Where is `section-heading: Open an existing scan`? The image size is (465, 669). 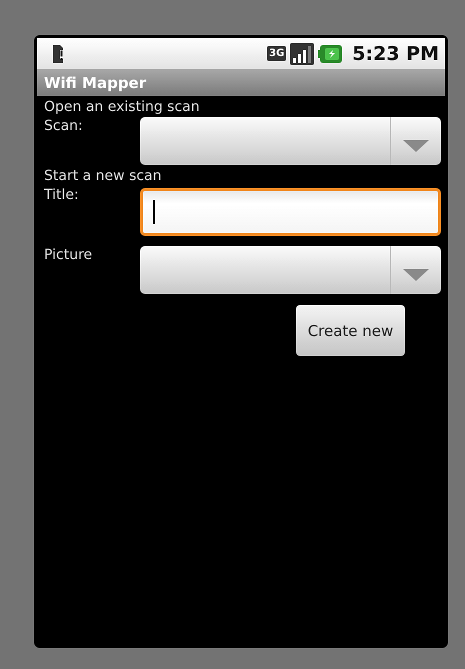 section-heading: Open an existing scan is located at coordinates (122, 107).